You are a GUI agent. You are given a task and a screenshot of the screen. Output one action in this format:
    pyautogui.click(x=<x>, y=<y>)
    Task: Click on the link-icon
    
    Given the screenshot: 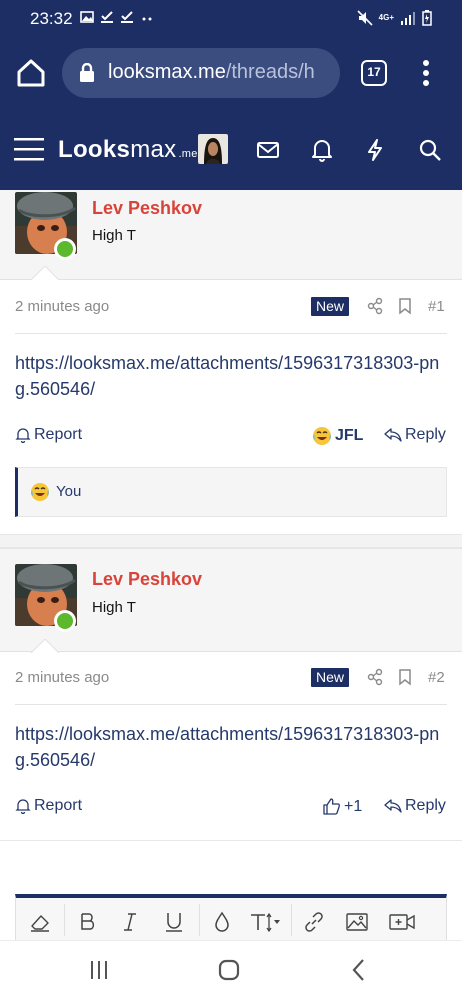 What is the action you would take?
    pyautogui.click(x=314, y=922)
    